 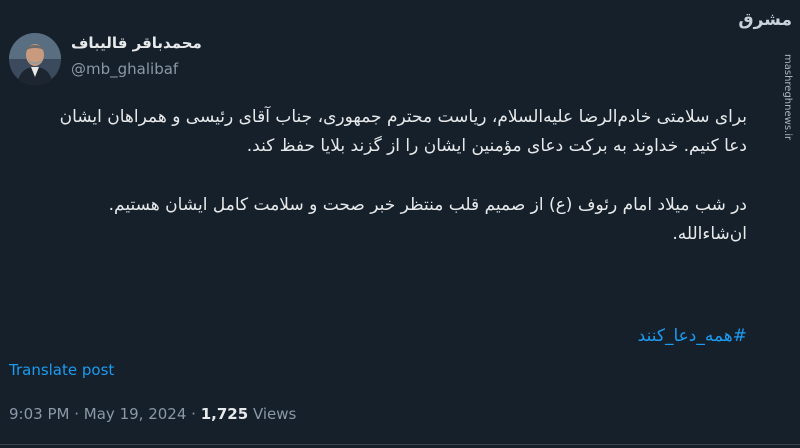 I want to click on watermark-logo: مشرق, so click(x=765, y=20).